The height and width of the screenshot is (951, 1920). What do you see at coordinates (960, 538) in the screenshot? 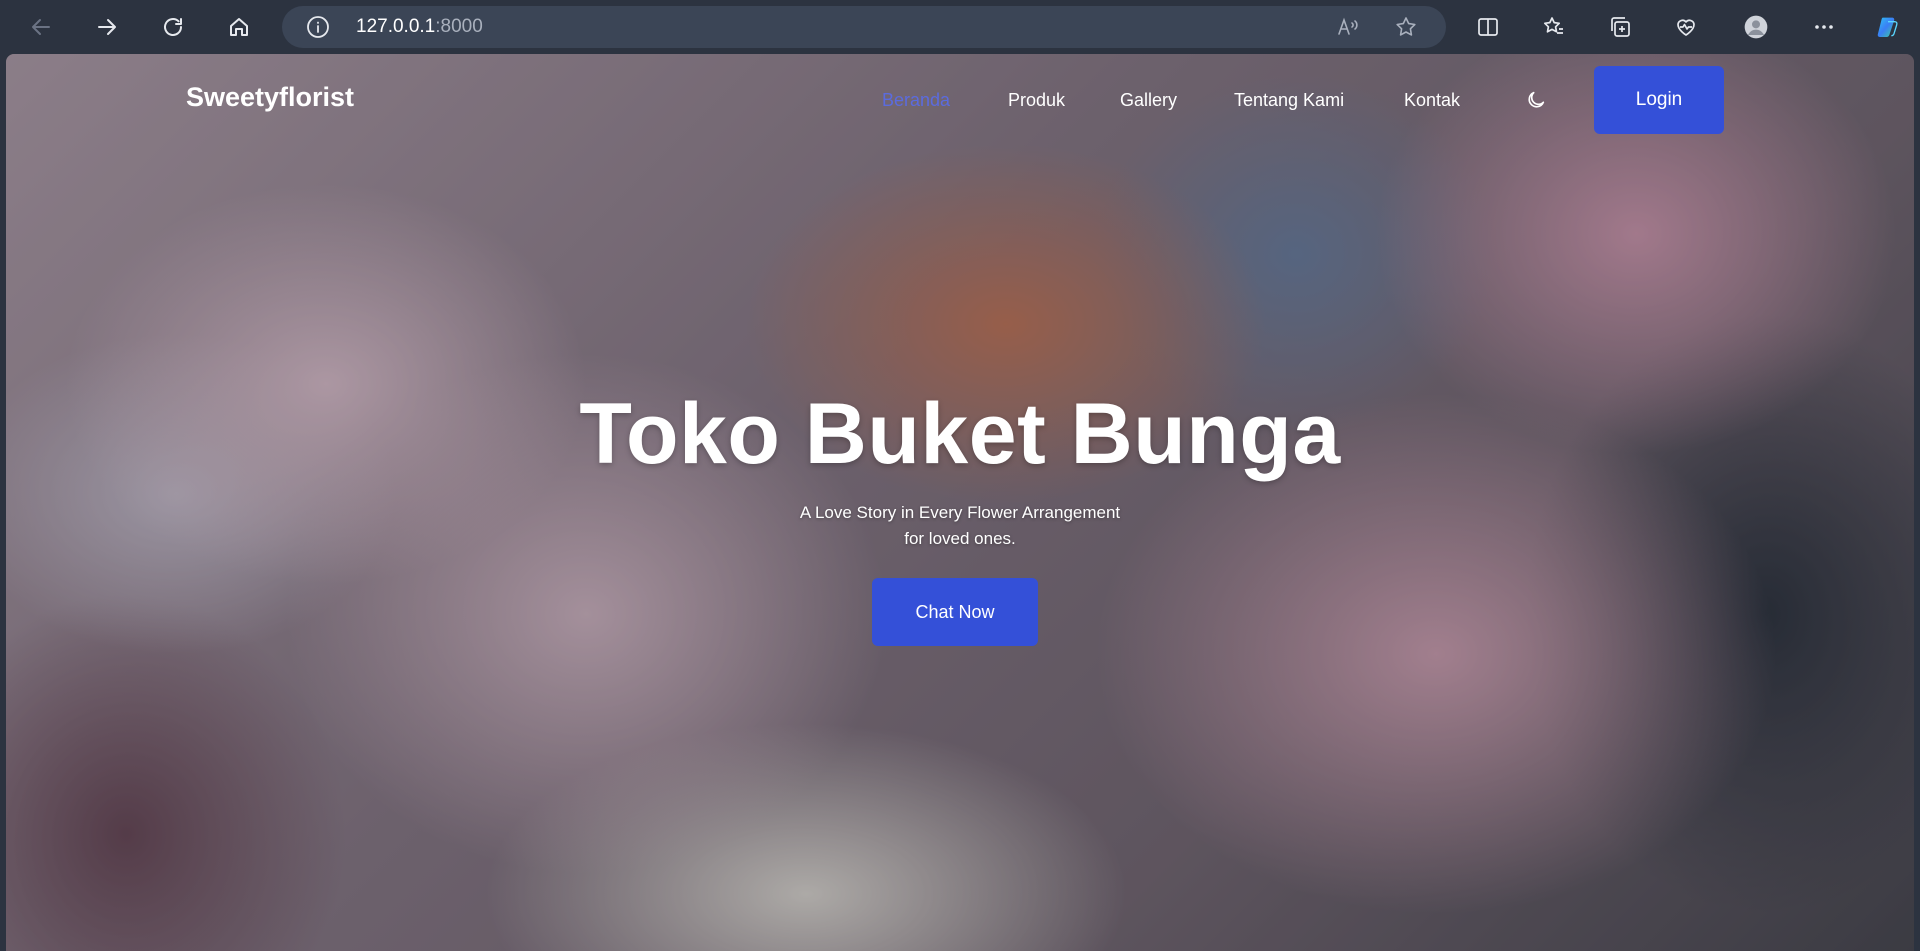
I see `hero-subtitle-line-2: for loved ones.` at bounding box center [960, 538].